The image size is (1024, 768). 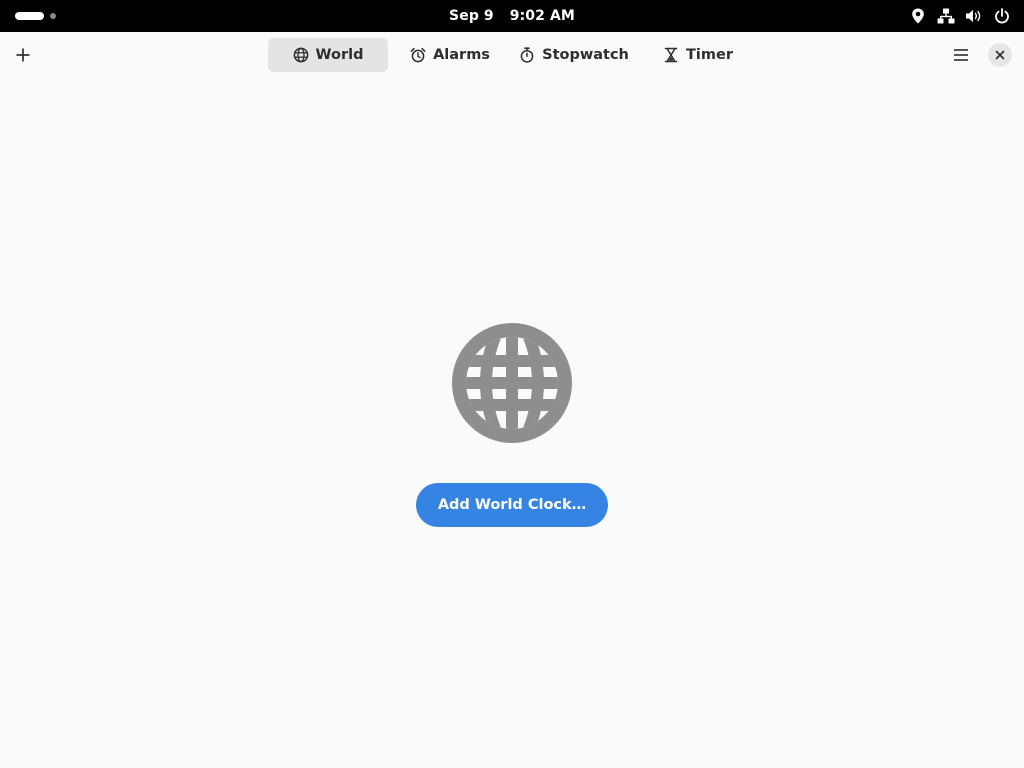 I want to click on main-menu-button, so click(x=961, y=55).